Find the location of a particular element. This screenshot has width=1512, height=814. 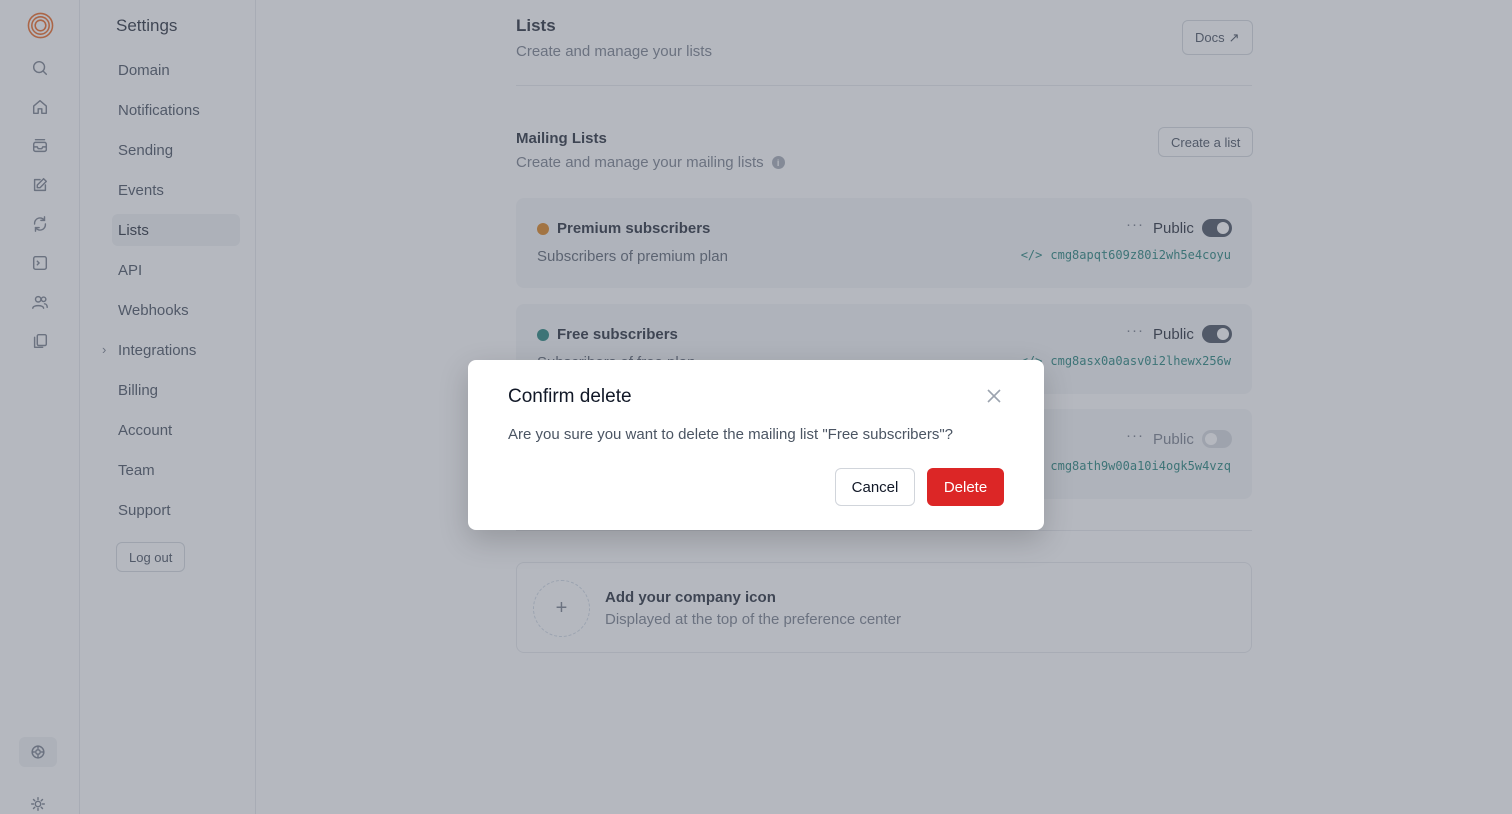

close-icon is located at coordinates (994, 396).